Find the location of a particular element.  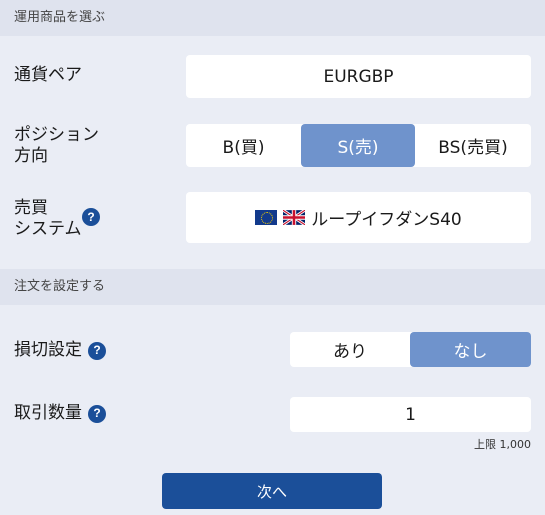

stop-loss-label-text: 損切設定 is located at coordinates (48, 350).